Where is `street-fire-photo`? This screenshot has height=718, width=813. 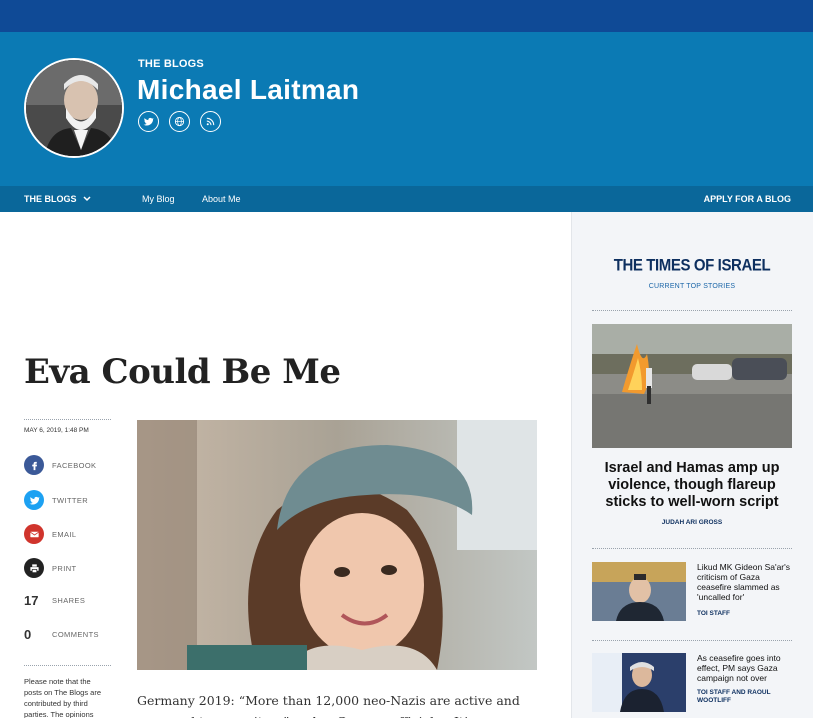
street-fire-photo is located at coordinates (692, 386).